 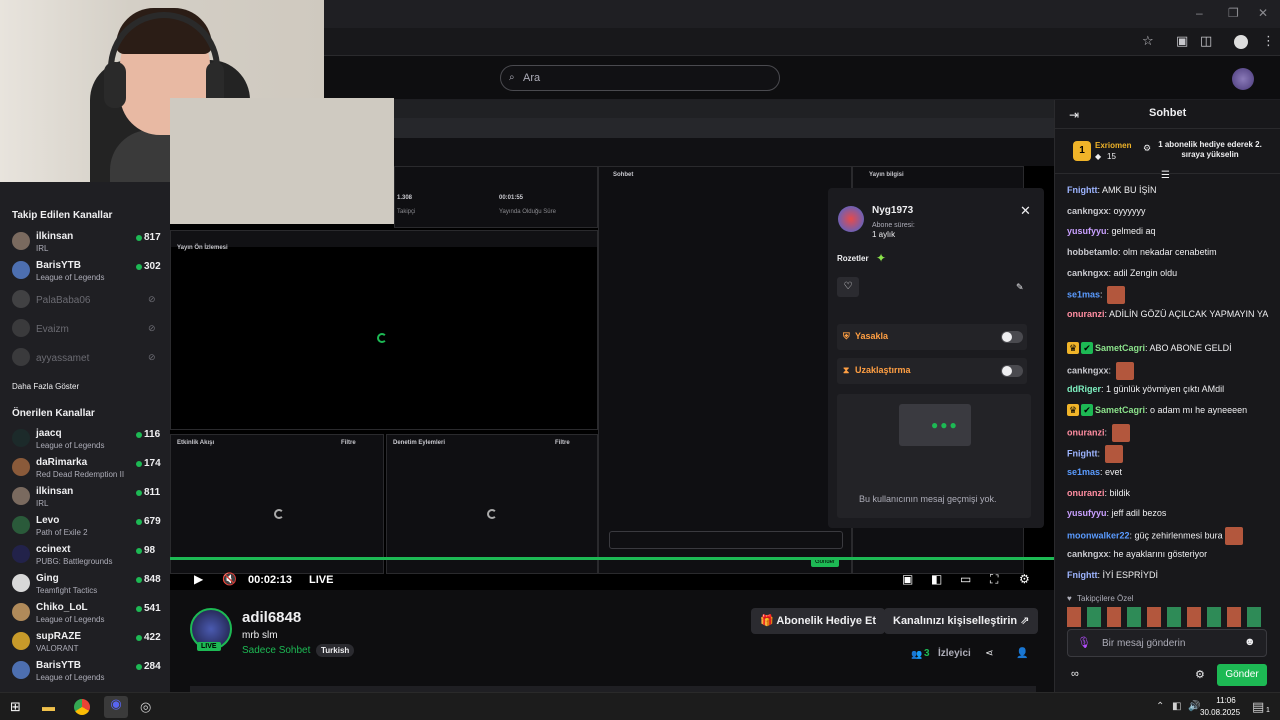 I want to click on heart-icon: ♡, so click(x=848, y=287).